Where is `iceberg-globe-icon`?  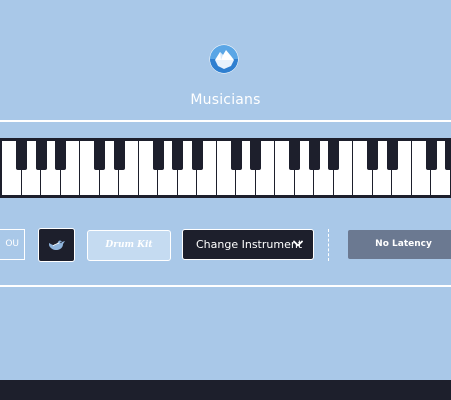 iceberg-globe-icon is located at coordinates (224, 59).